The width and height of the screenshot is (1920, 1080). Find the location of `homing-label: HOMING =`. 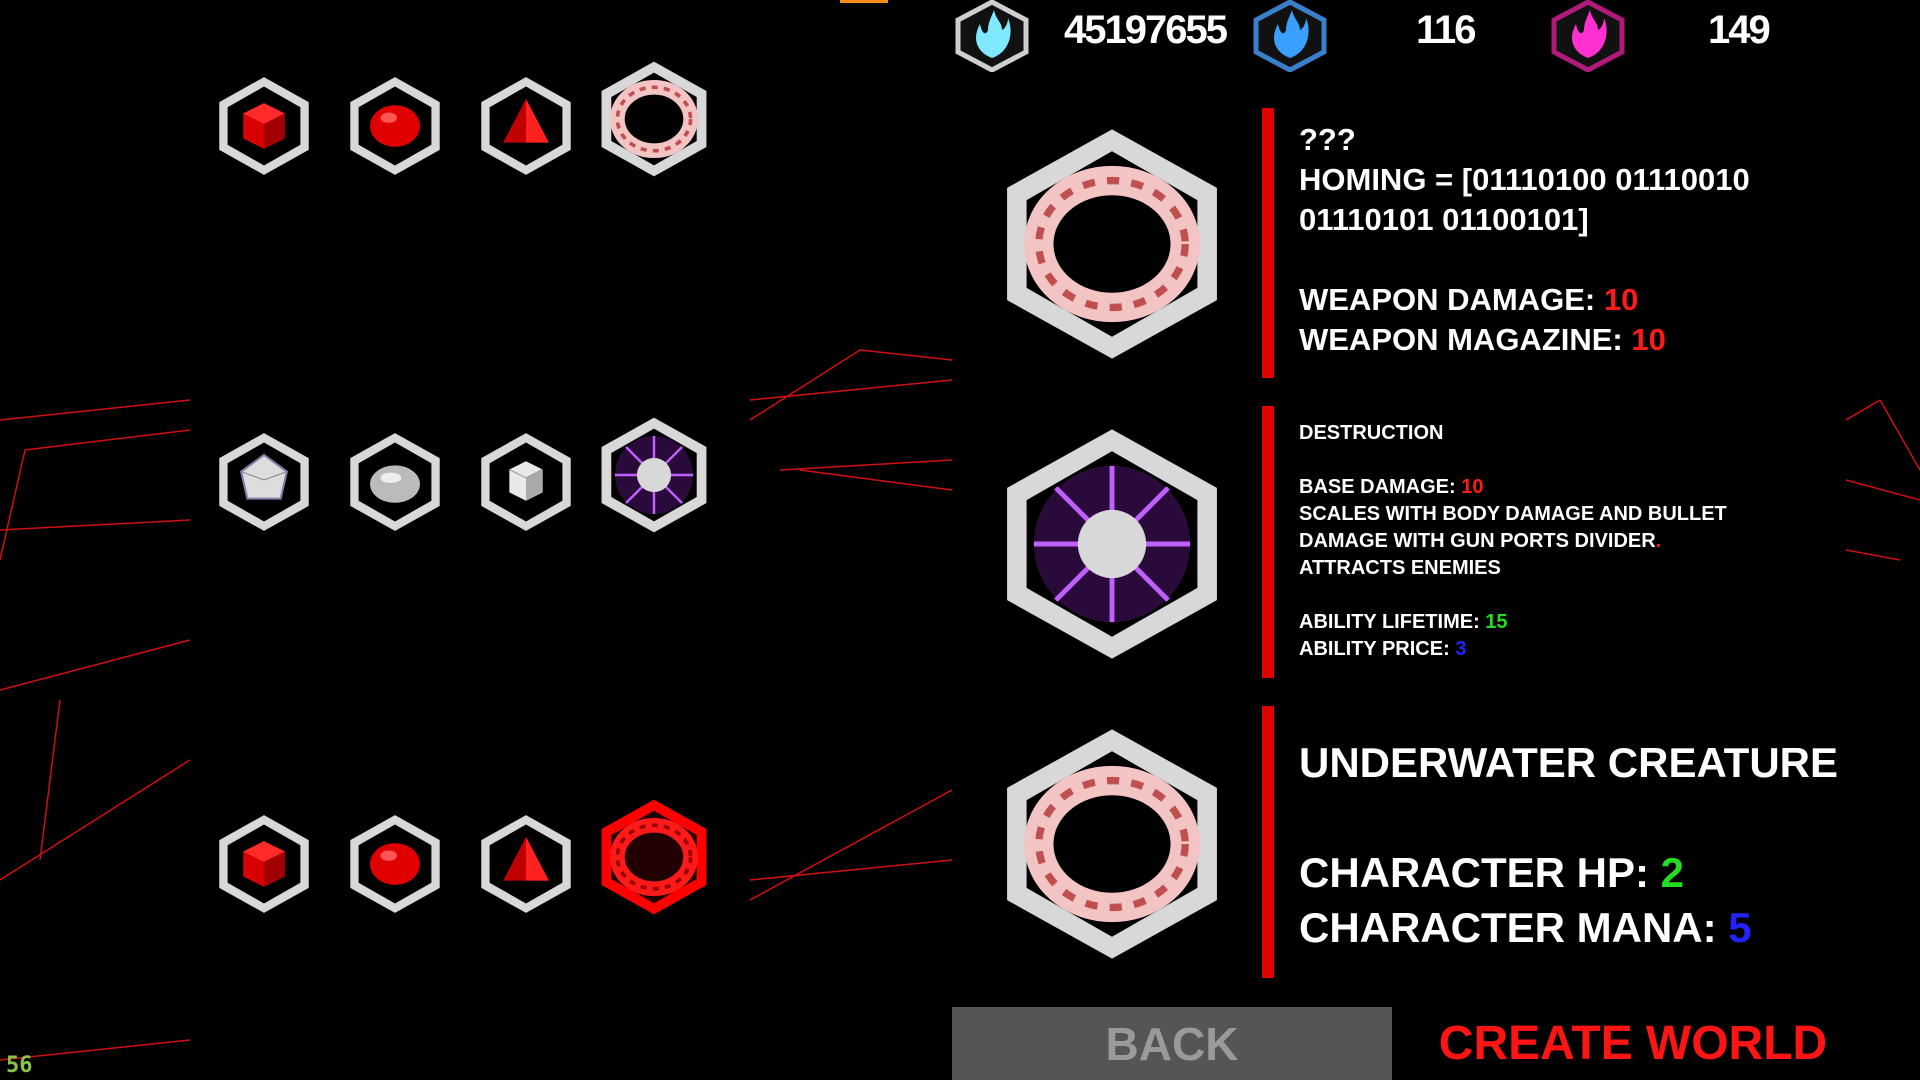

homing-label: HOMING = is located at coordinates (1380, 179).